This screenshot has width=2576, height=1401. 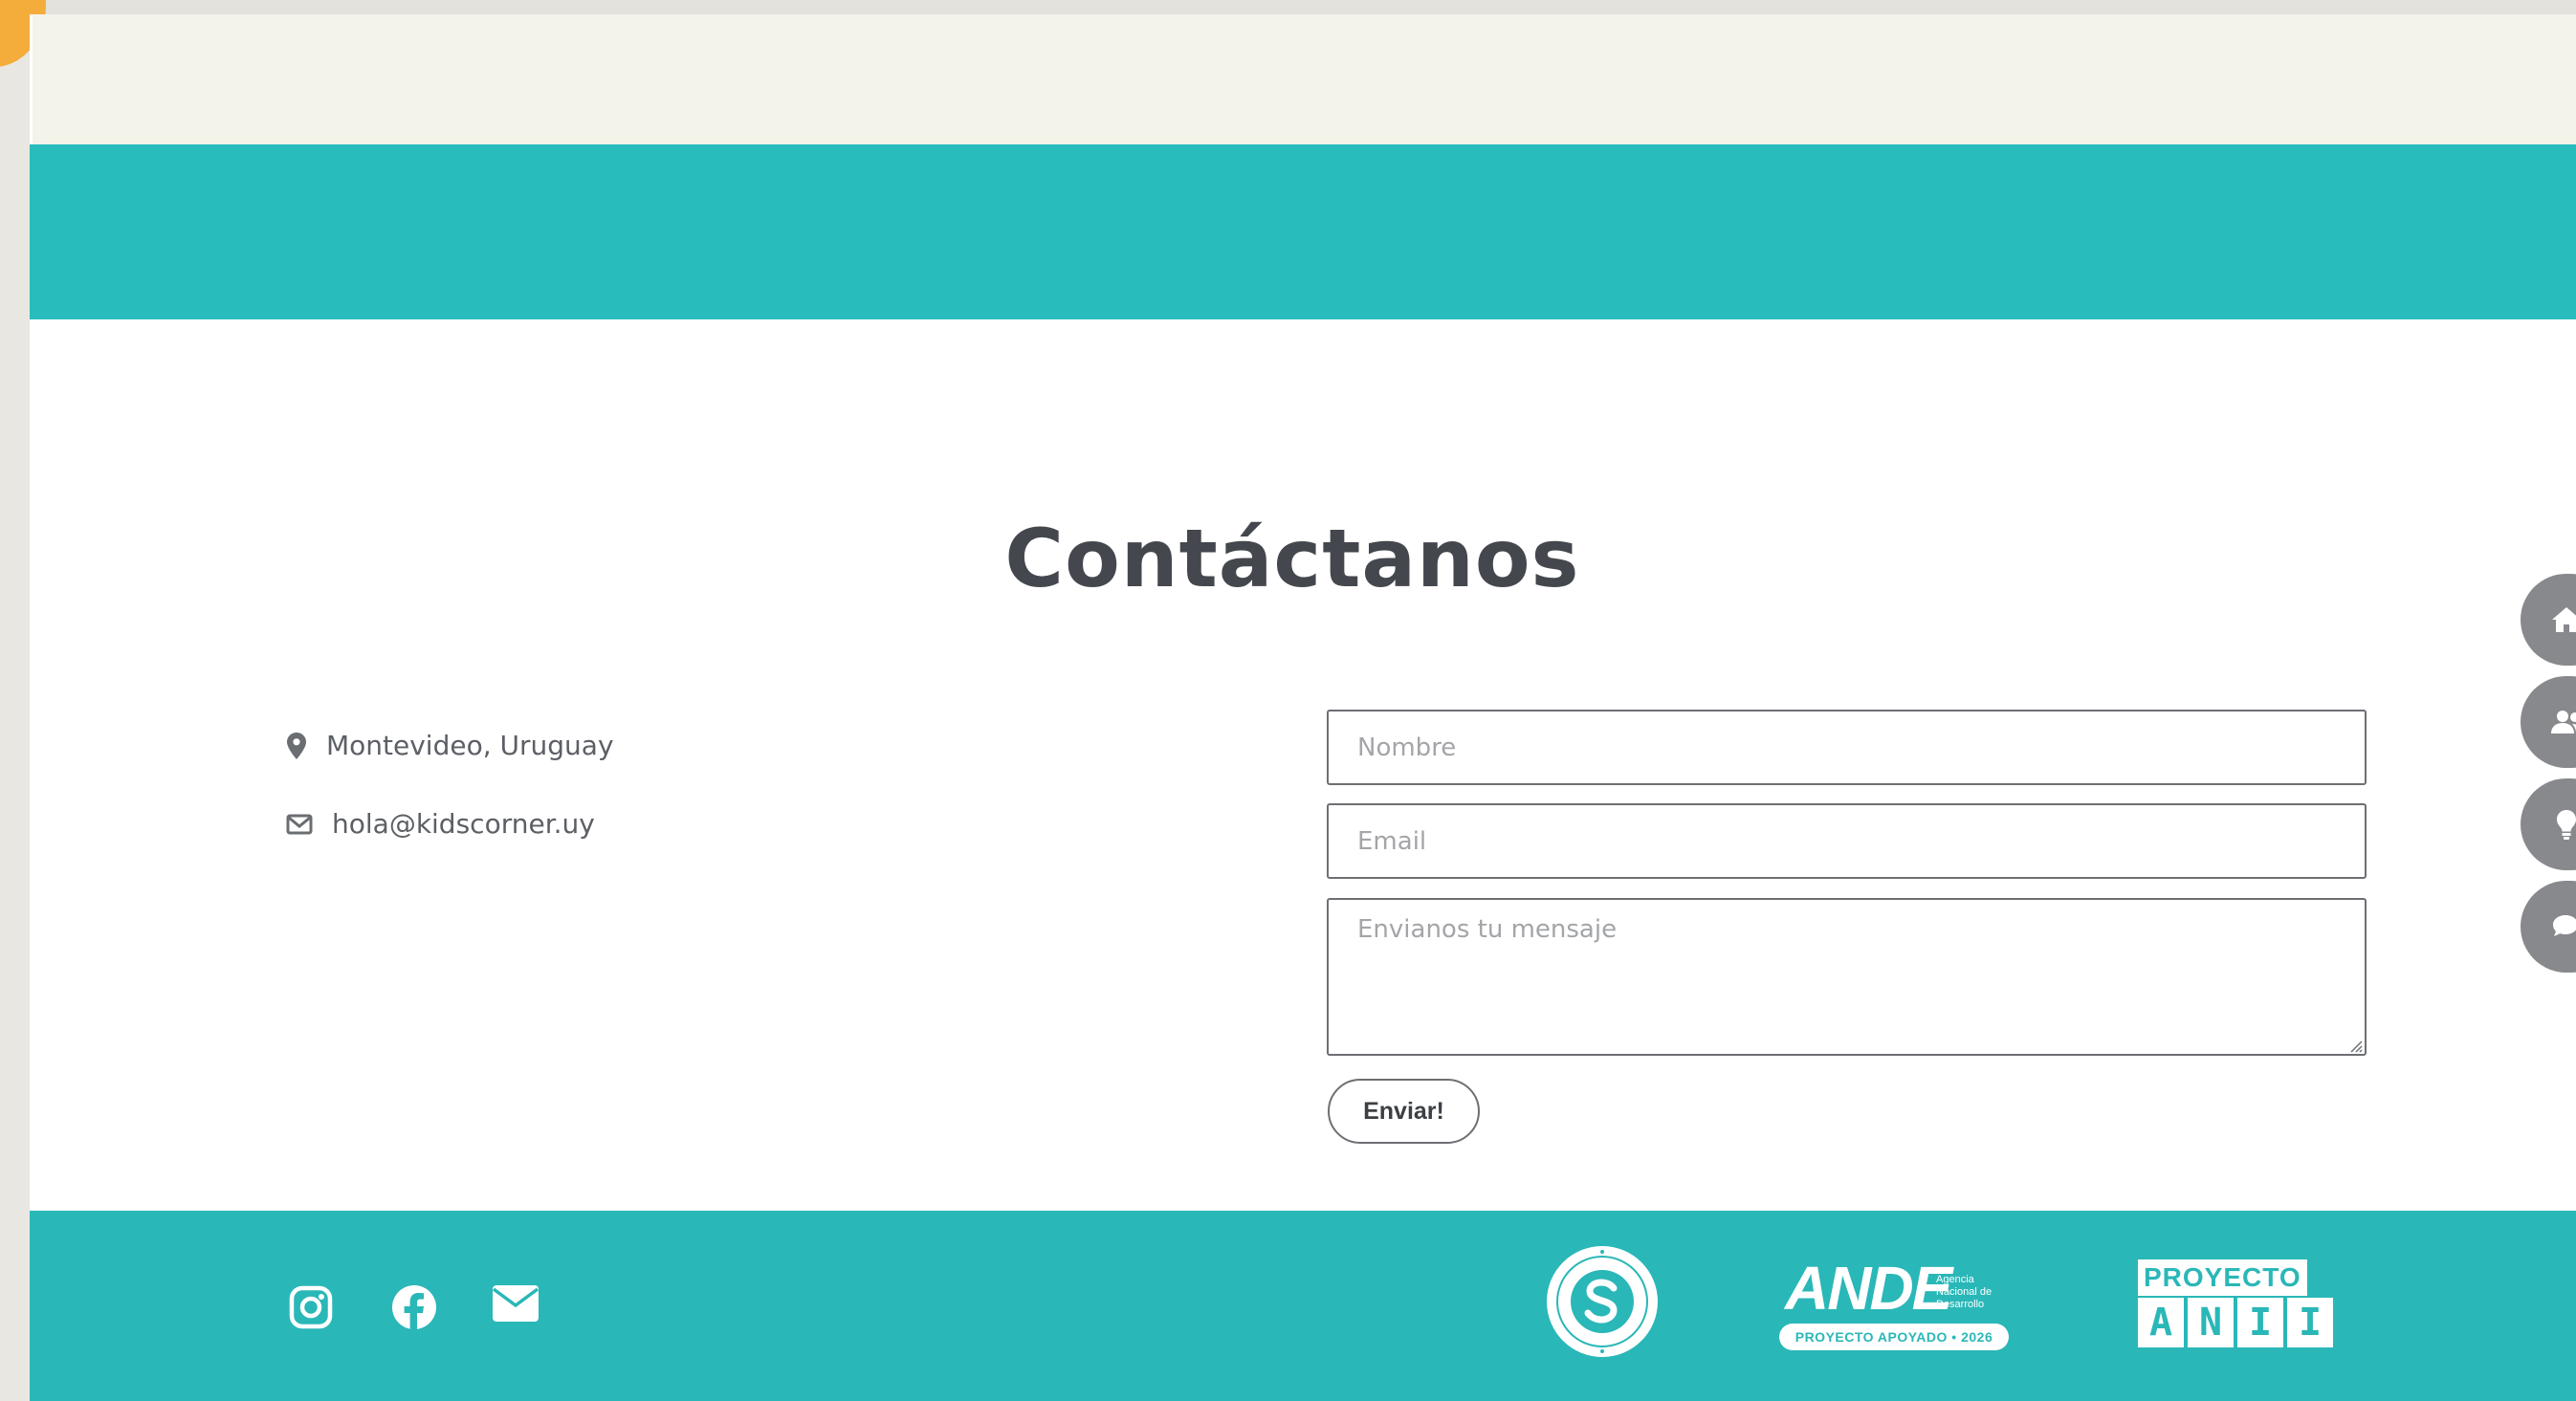 I want to click on envelope-outline-icon, so click(x=299, y=824).